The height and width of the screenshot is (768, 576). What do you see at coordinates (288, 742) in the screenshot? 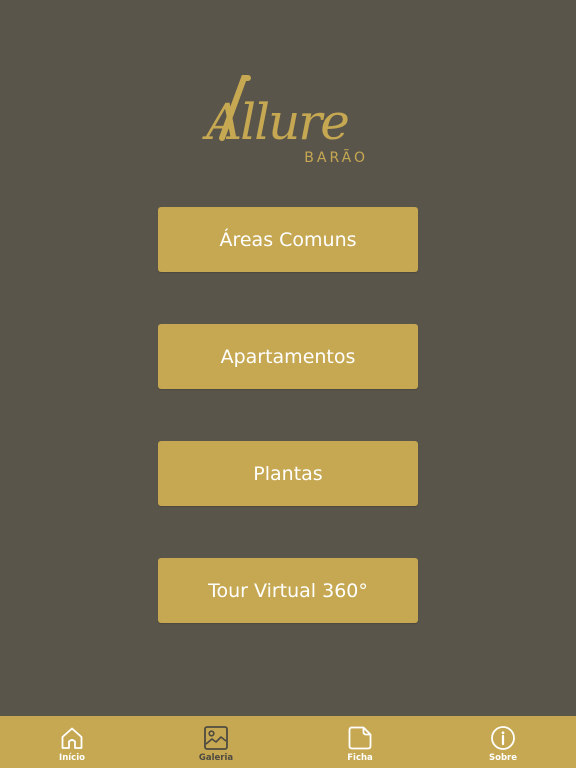
I see `tab-bar: Início Galeria Ficha Sobre` at bounding box center [288, 742].